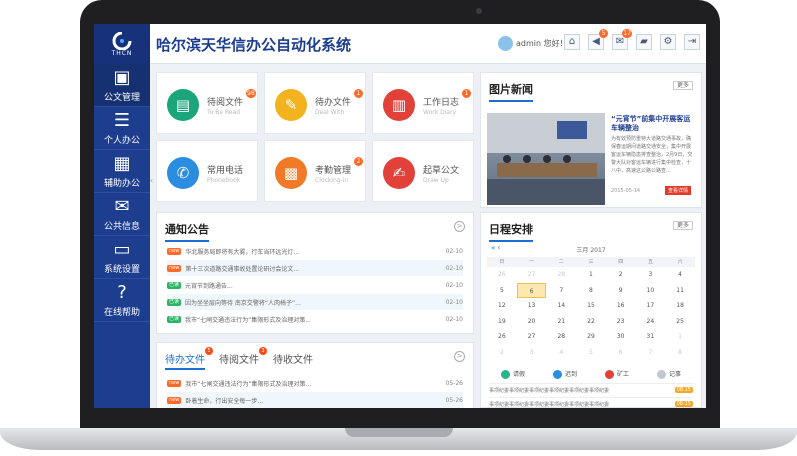  I want to click on calendar-day: 23, so click(621, 322).